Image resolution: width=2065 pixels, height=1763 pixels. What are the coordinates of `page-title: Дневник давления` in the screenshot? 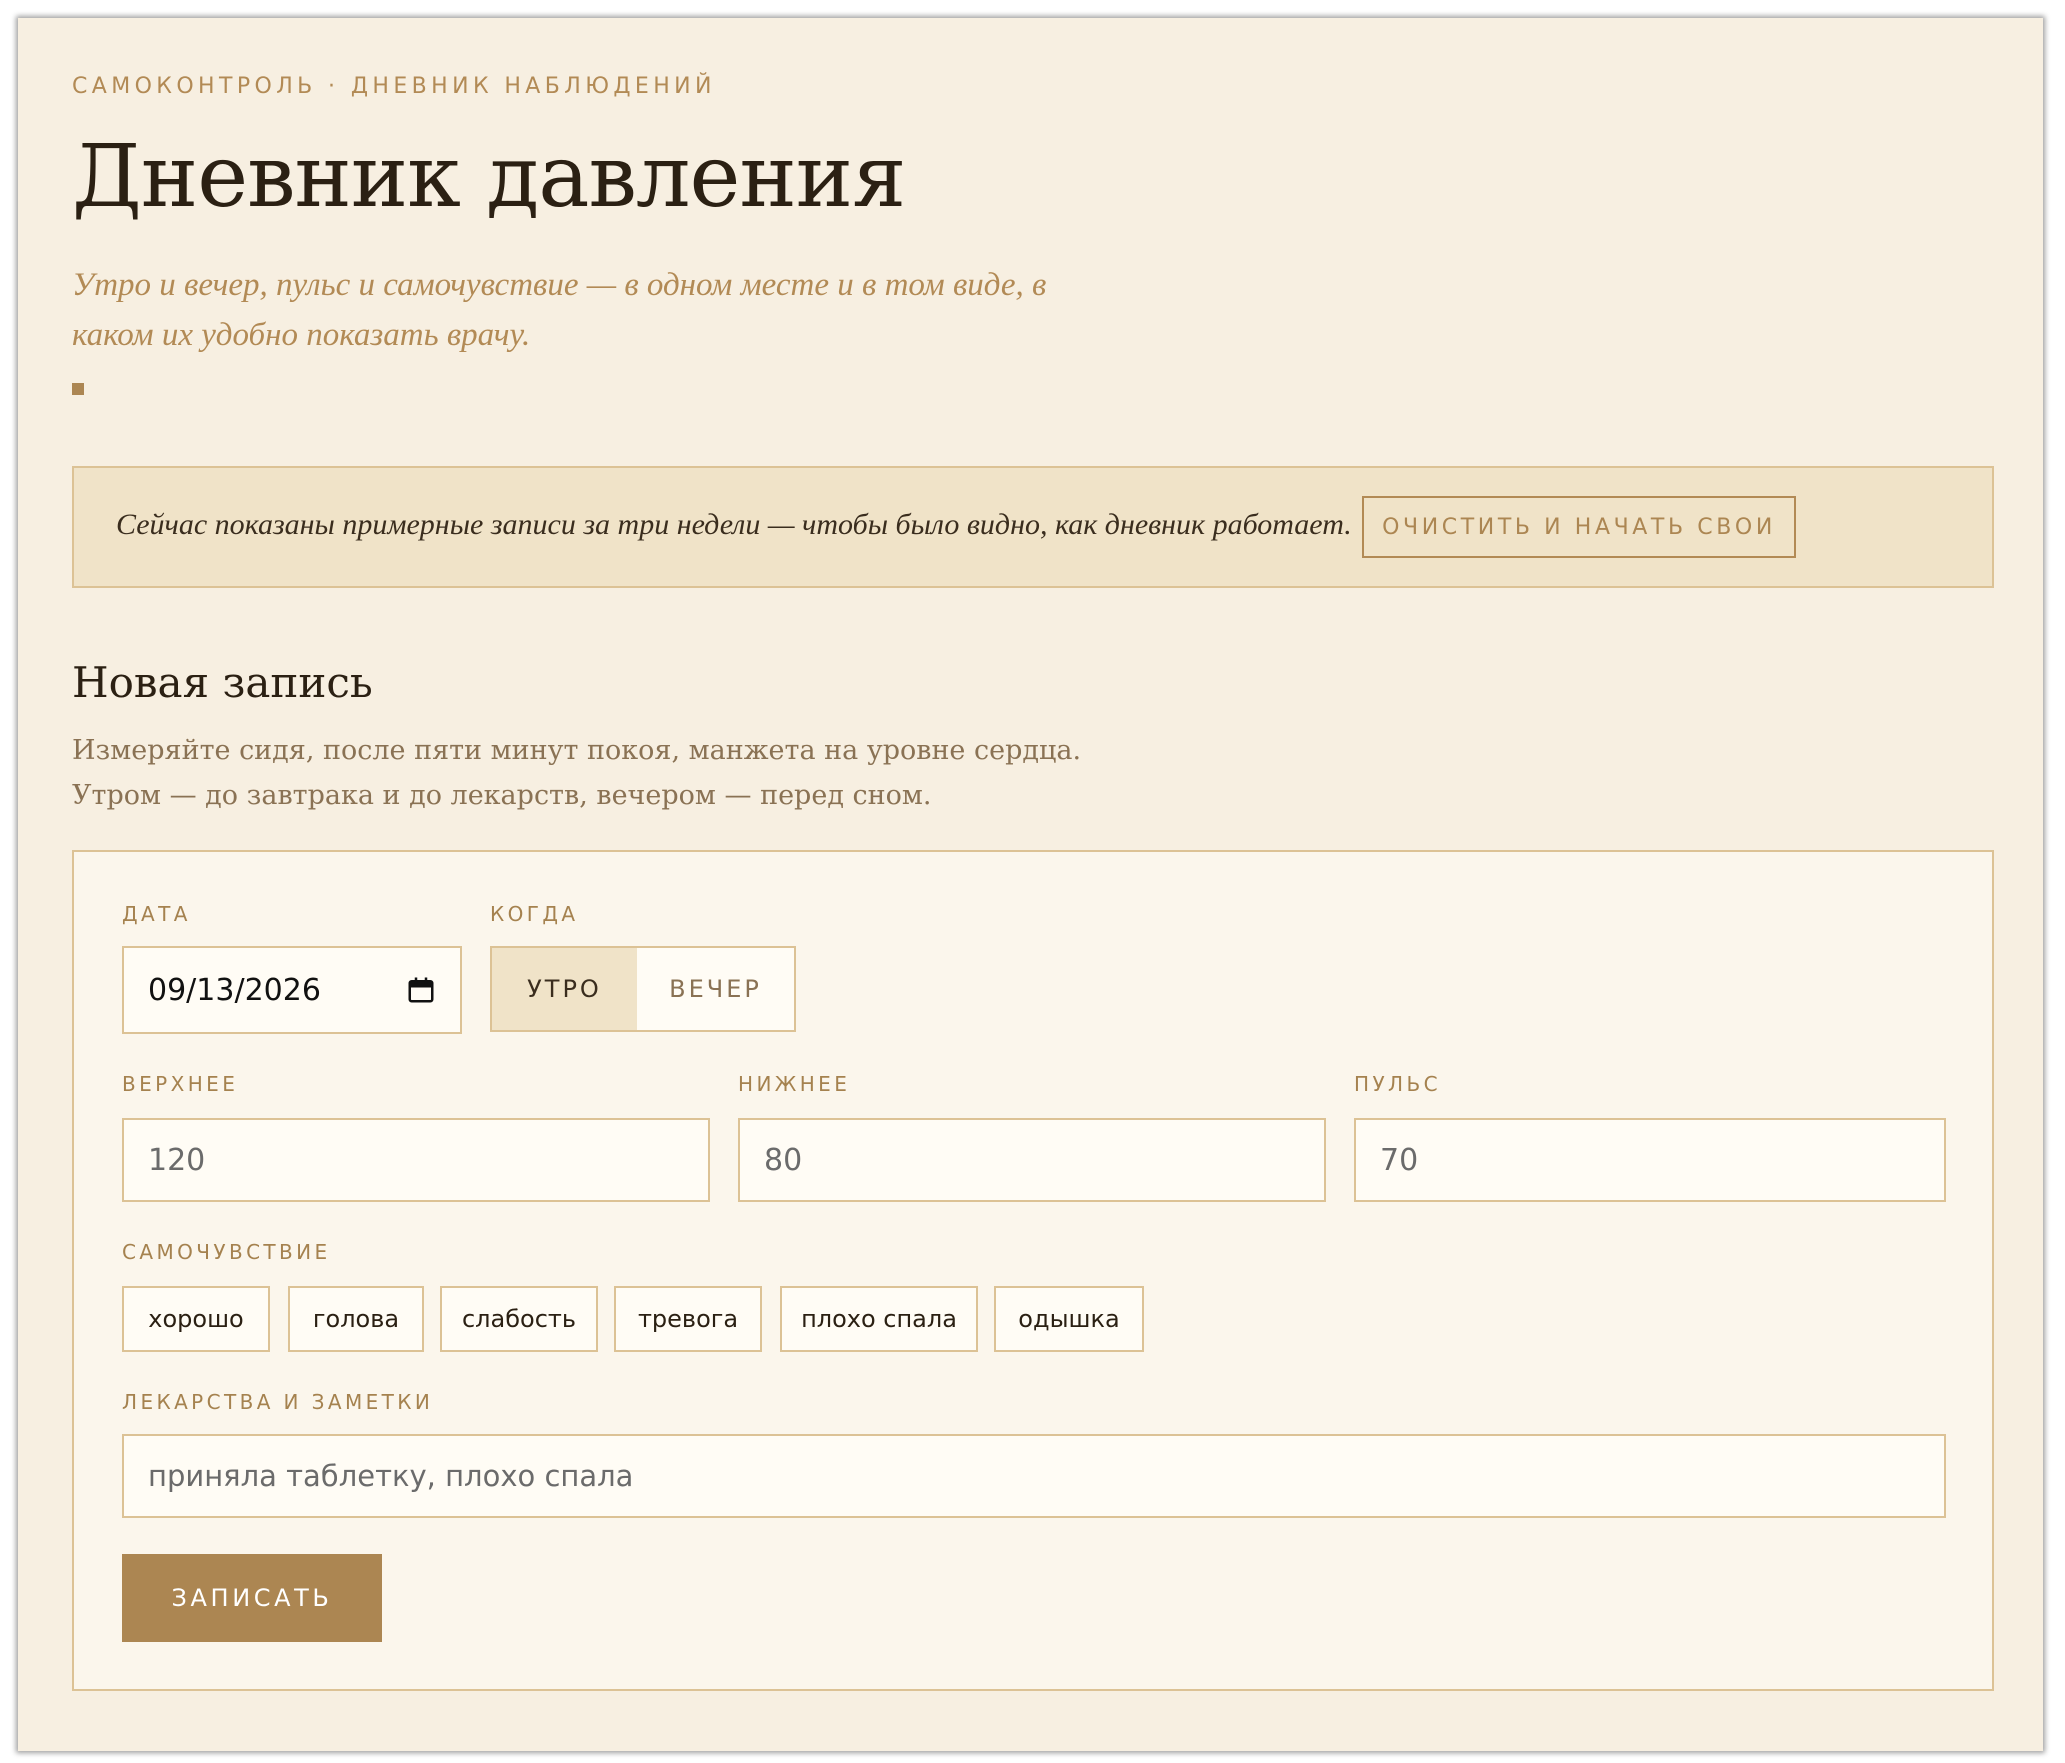 It's located at (489, 177).